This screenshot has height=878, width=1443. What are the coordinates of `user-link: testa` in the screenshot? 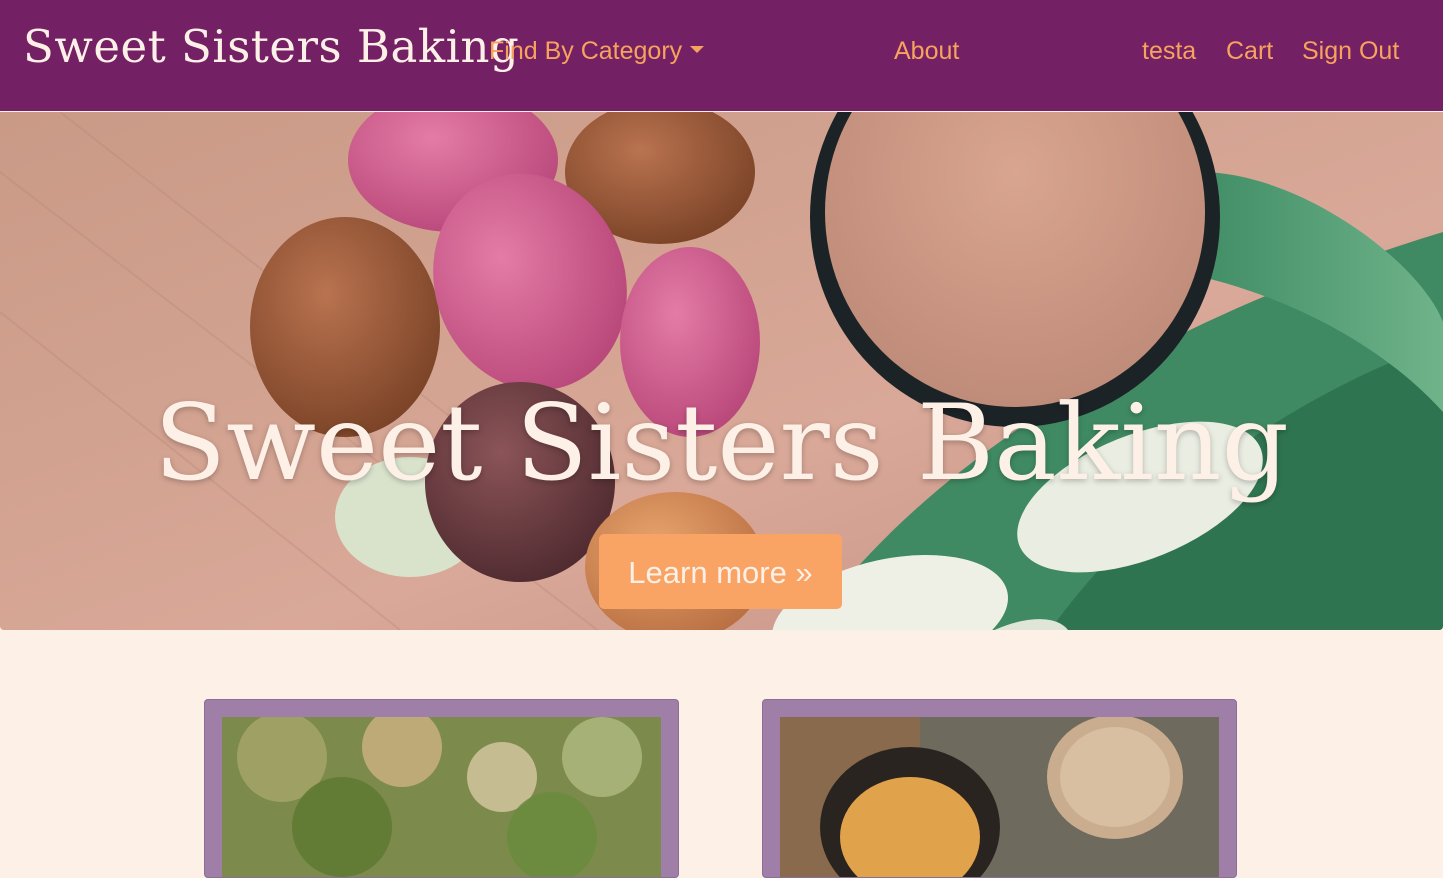 It's located at (1169, 51).